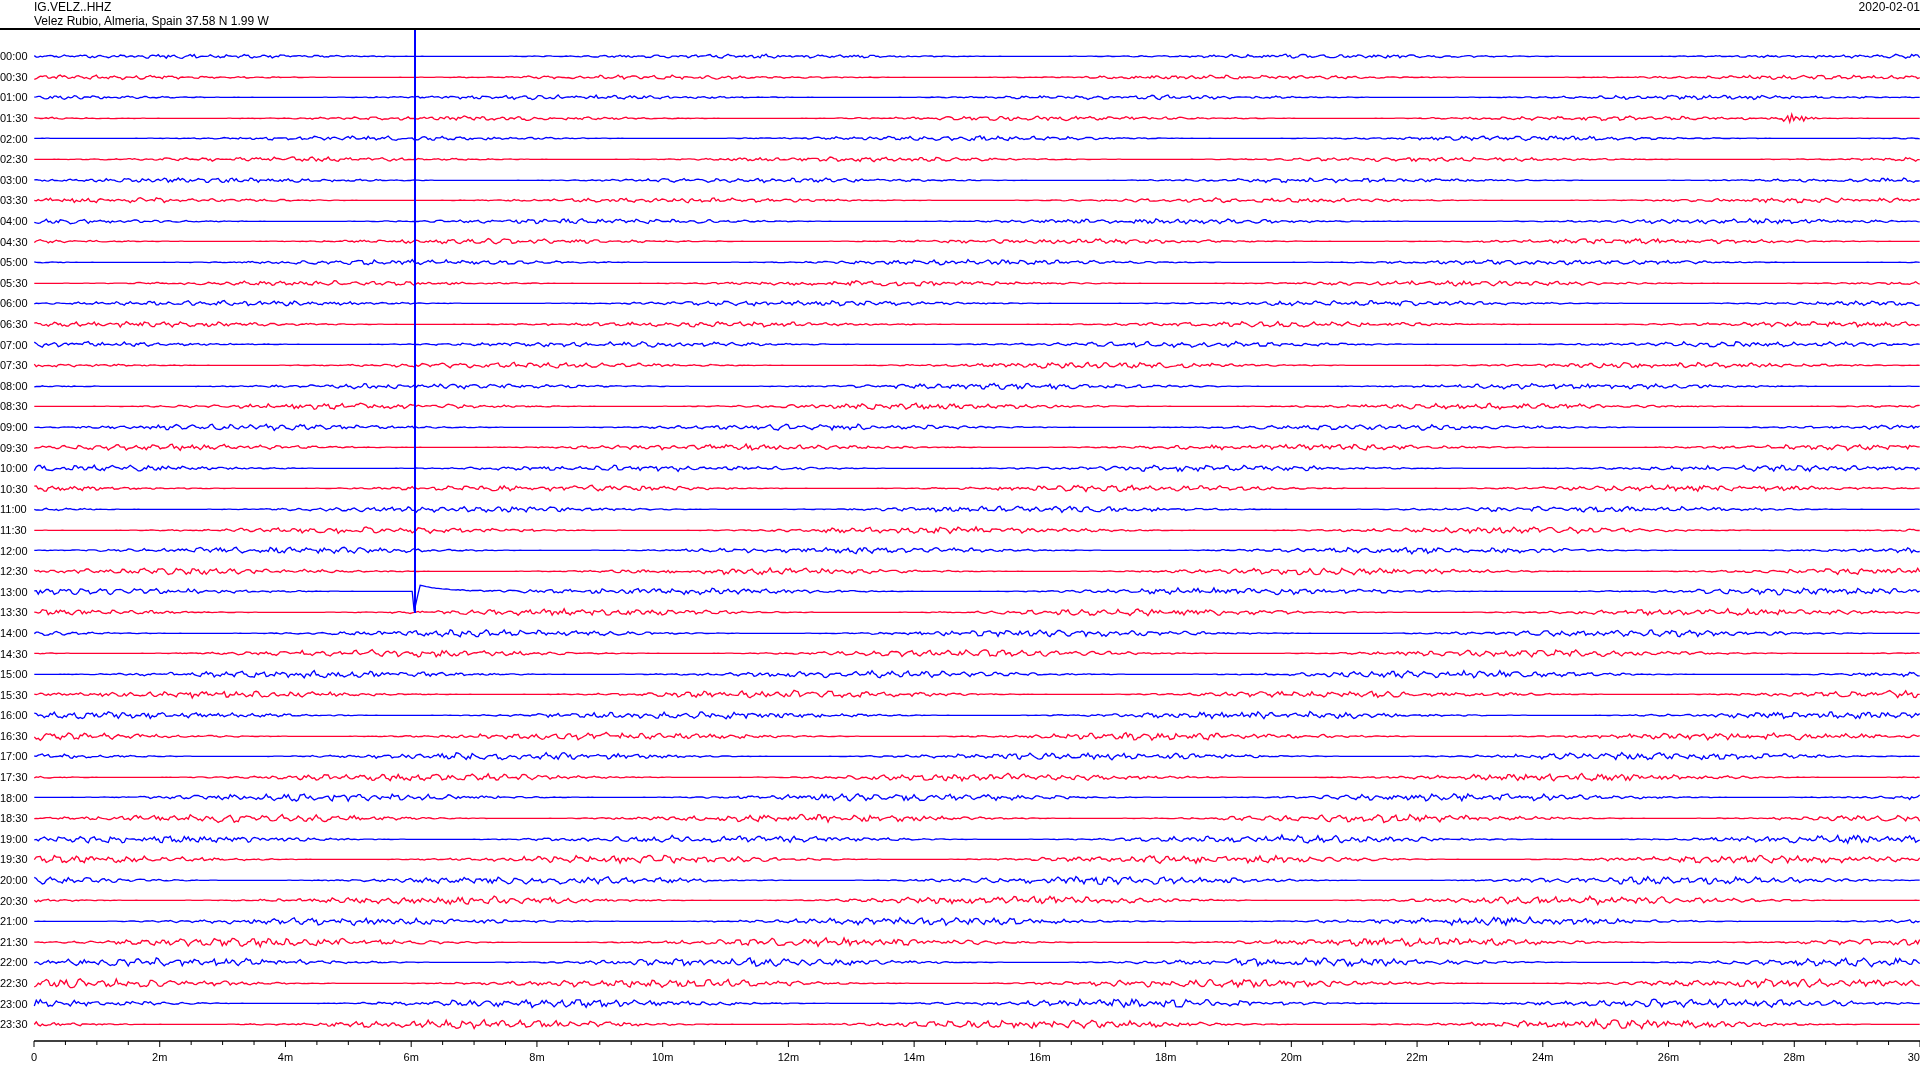  Describe the element at coordinates (14, 550) in the screenshot. I see `time-label: 12:00` at that location.